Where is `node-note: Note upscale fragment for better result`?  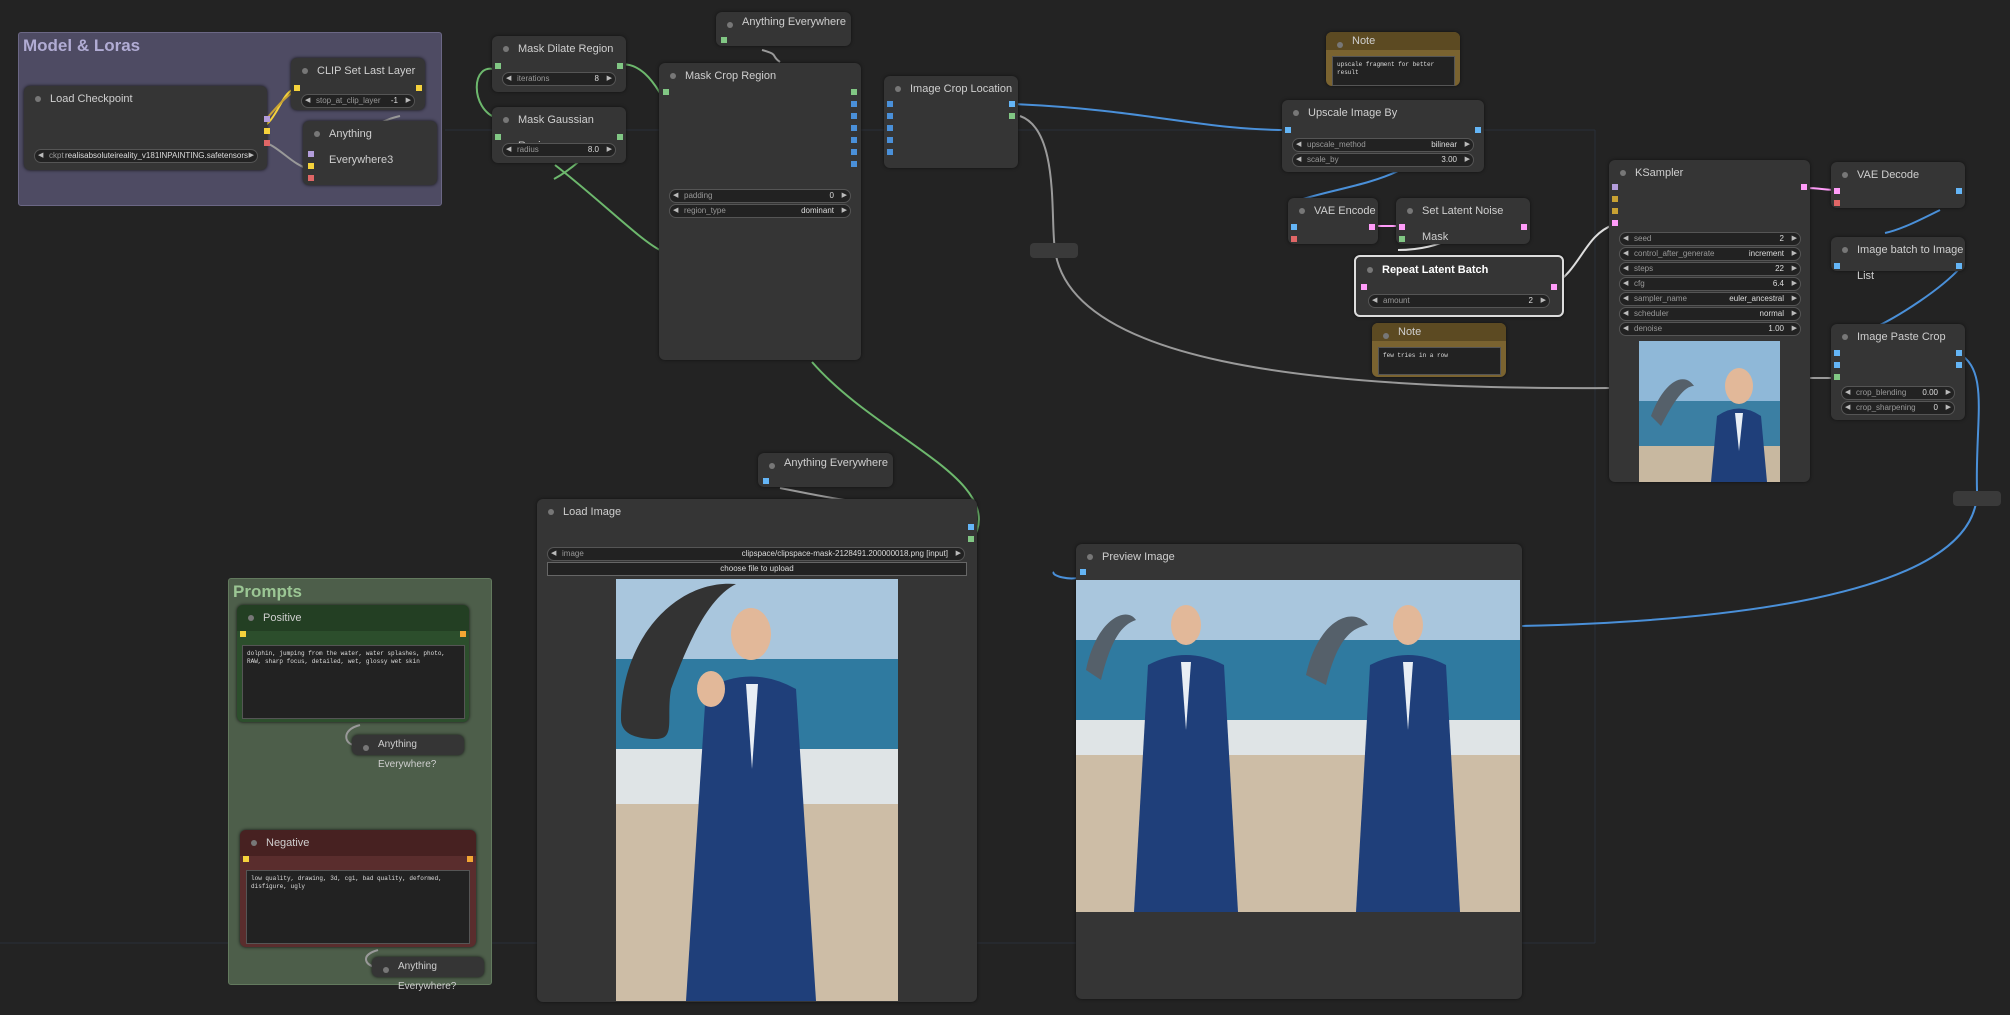 node-note: Note upscale fragment for better result is located at coordinates (1393, 59).